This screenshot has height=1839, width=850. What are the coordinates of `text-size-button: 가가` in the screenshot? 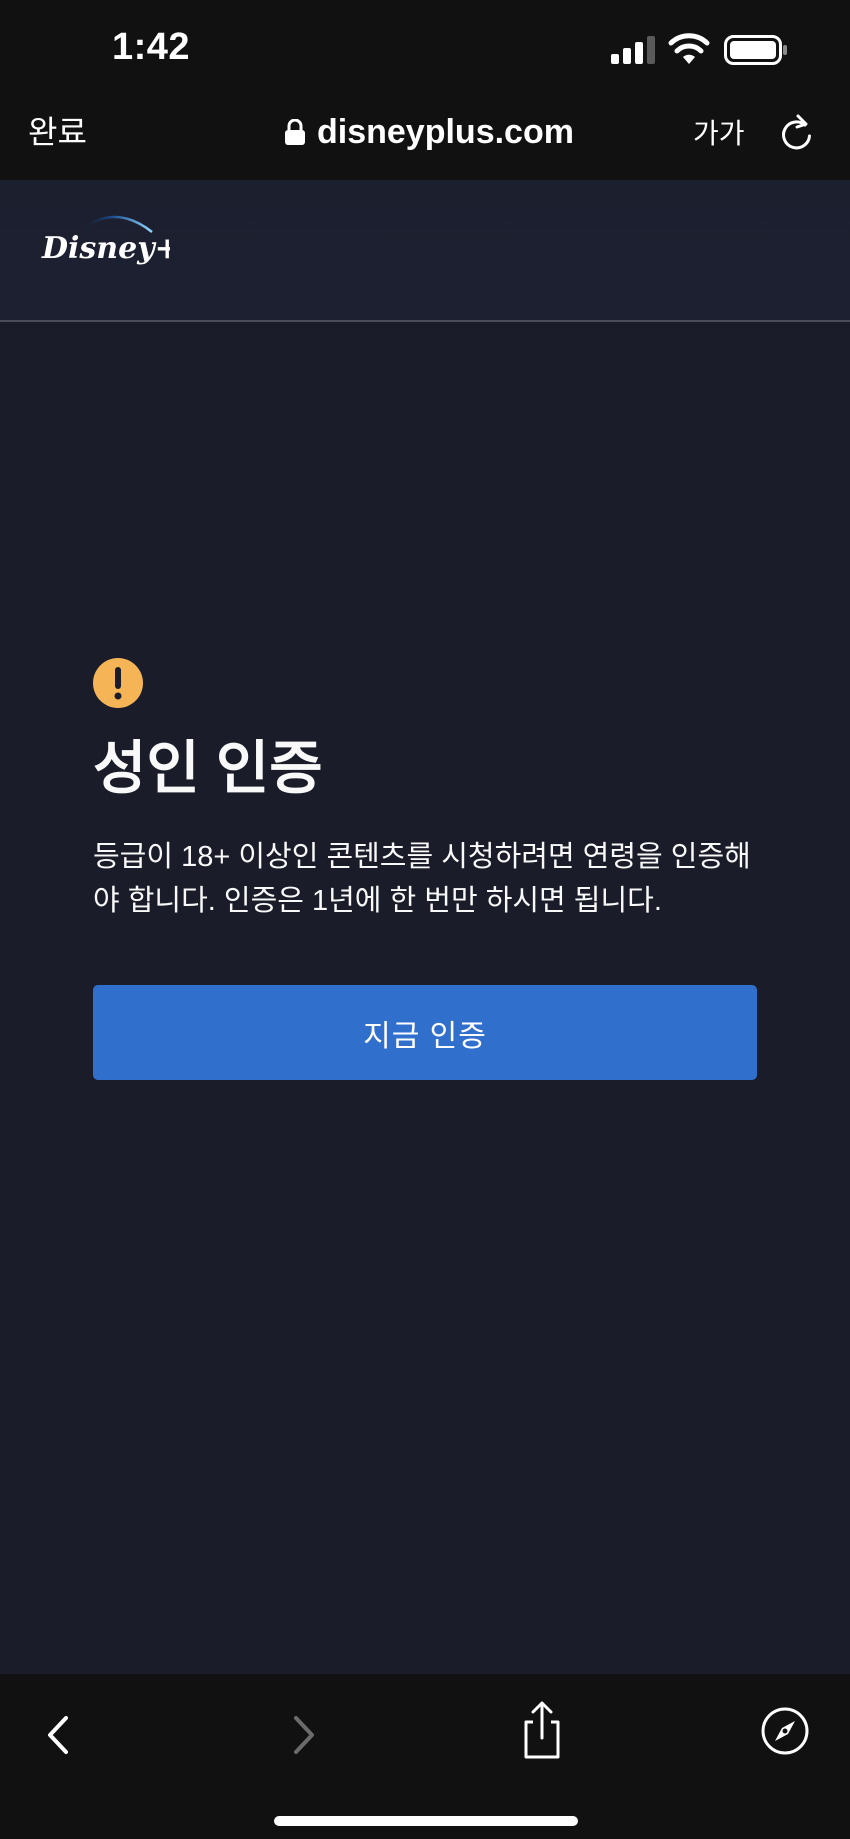 It's located at (719, 134).